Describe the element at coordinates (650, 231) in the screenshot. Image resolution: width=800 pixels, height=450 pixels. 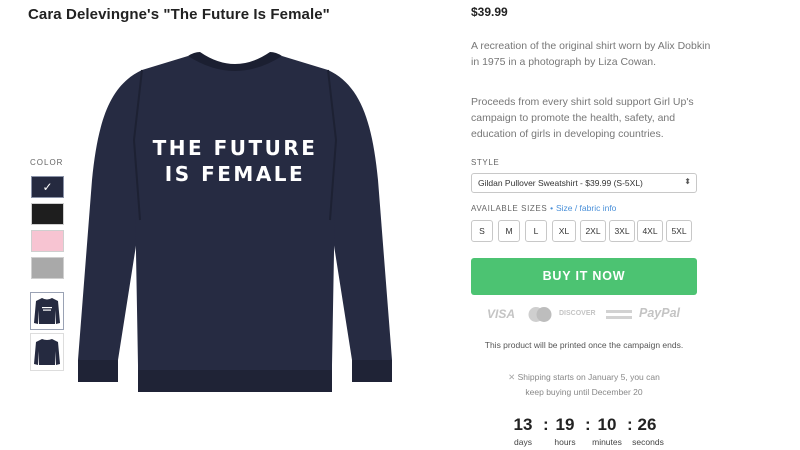
I see `size-option-4xl: 4XL` at that location.